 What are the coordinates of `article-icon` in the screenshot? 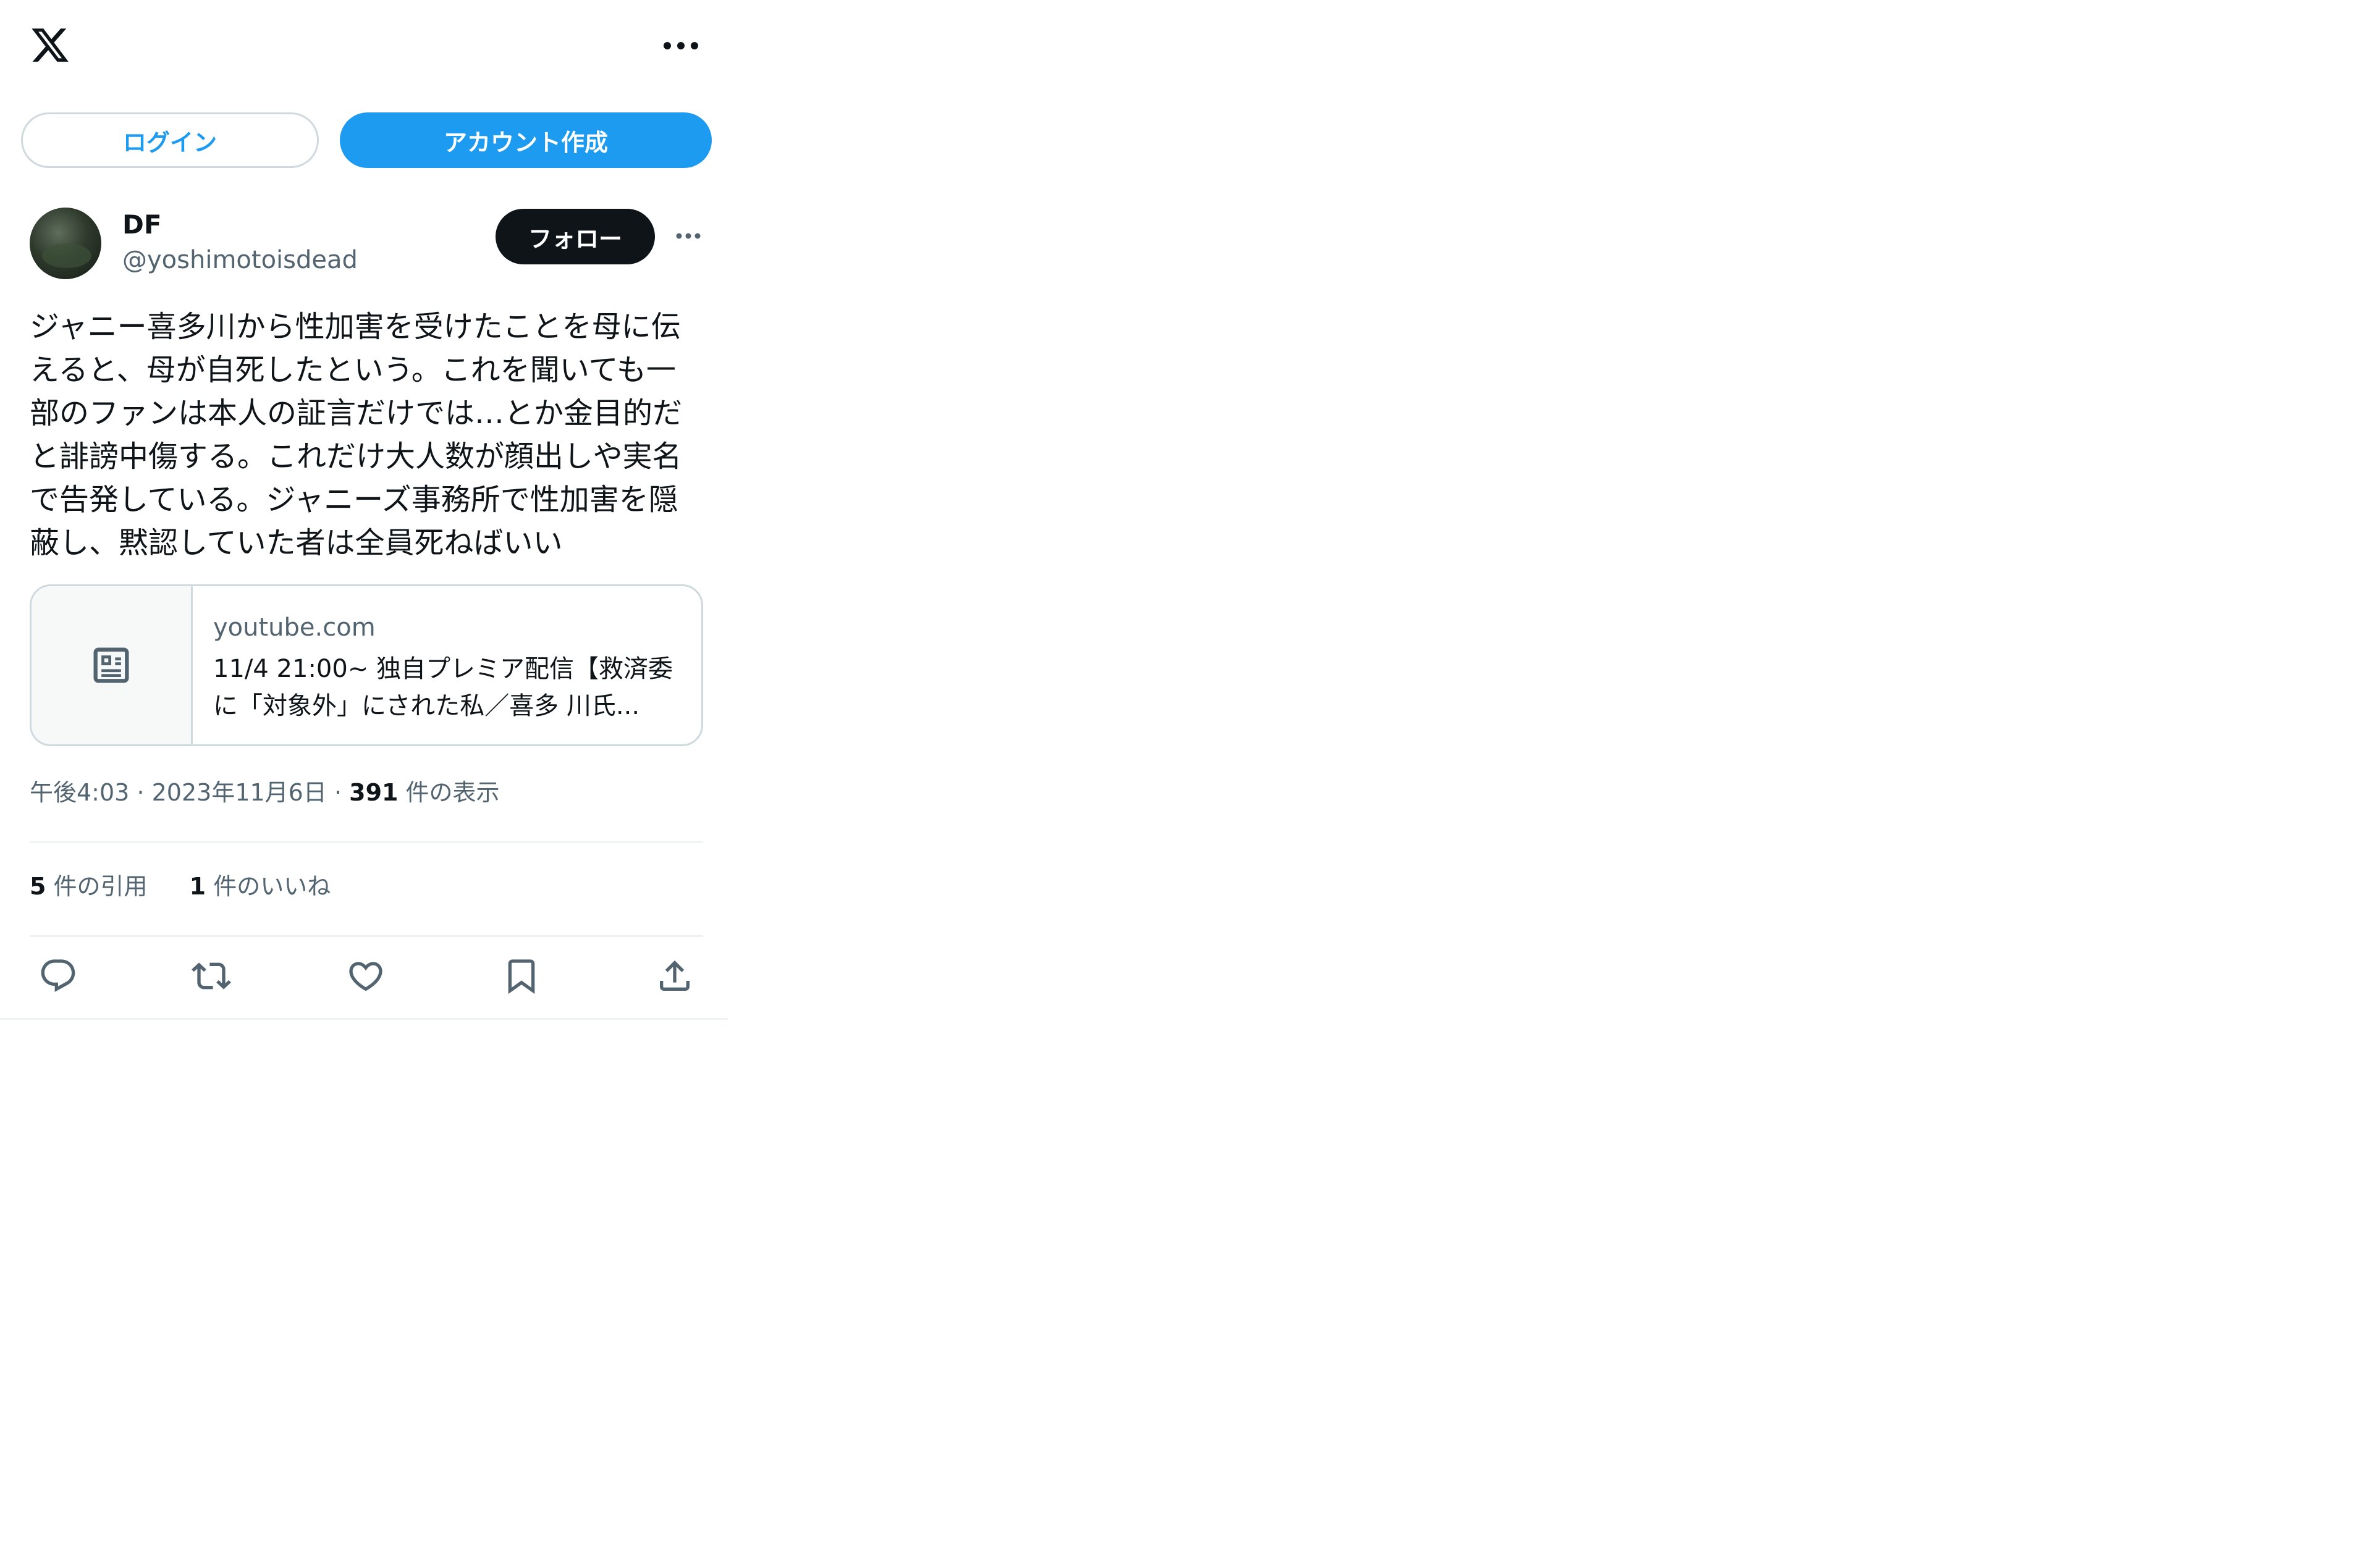 It's located at (111, 665).